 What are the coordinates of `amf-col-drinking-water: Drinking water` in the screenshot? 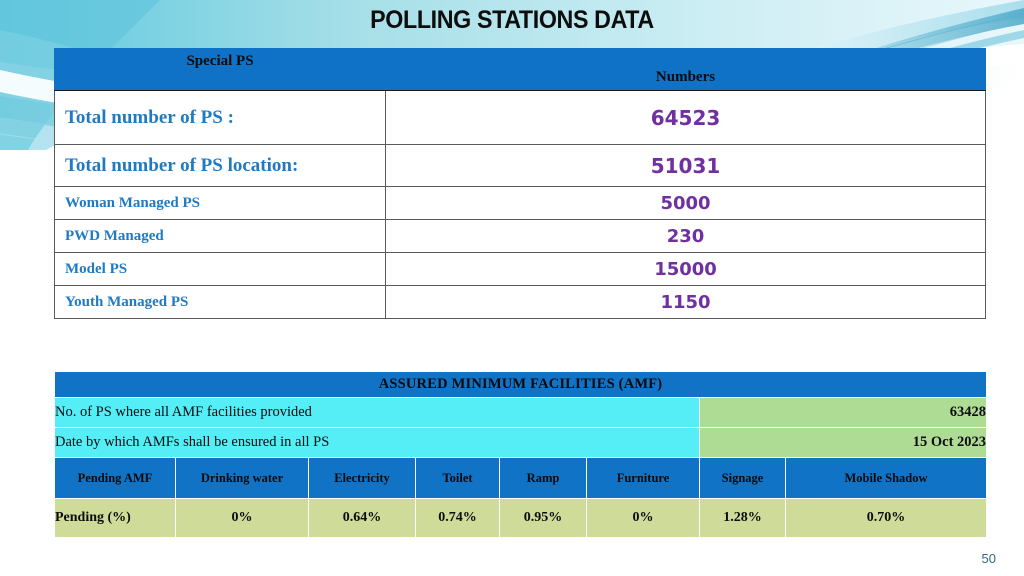 It's located at (242, 478).